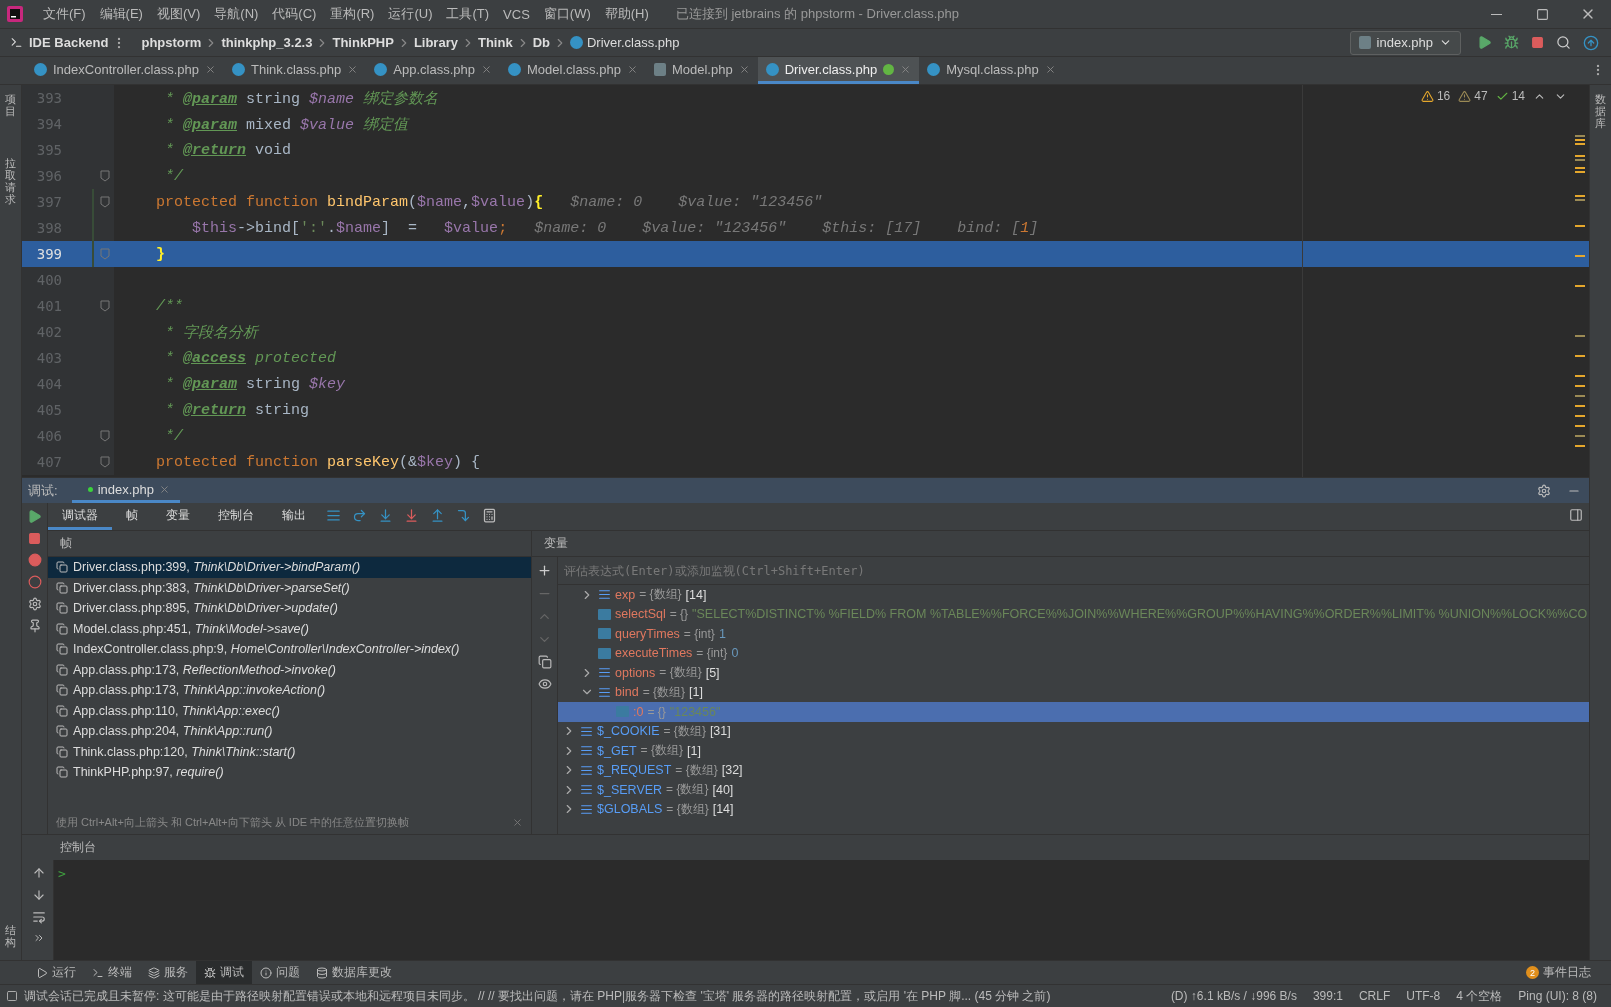 This screenshot has height=1007, width=1611. Describe the element at coordinates (626, 14) in the screenshot. I see `menu-item: 帮助(H)` at that location.